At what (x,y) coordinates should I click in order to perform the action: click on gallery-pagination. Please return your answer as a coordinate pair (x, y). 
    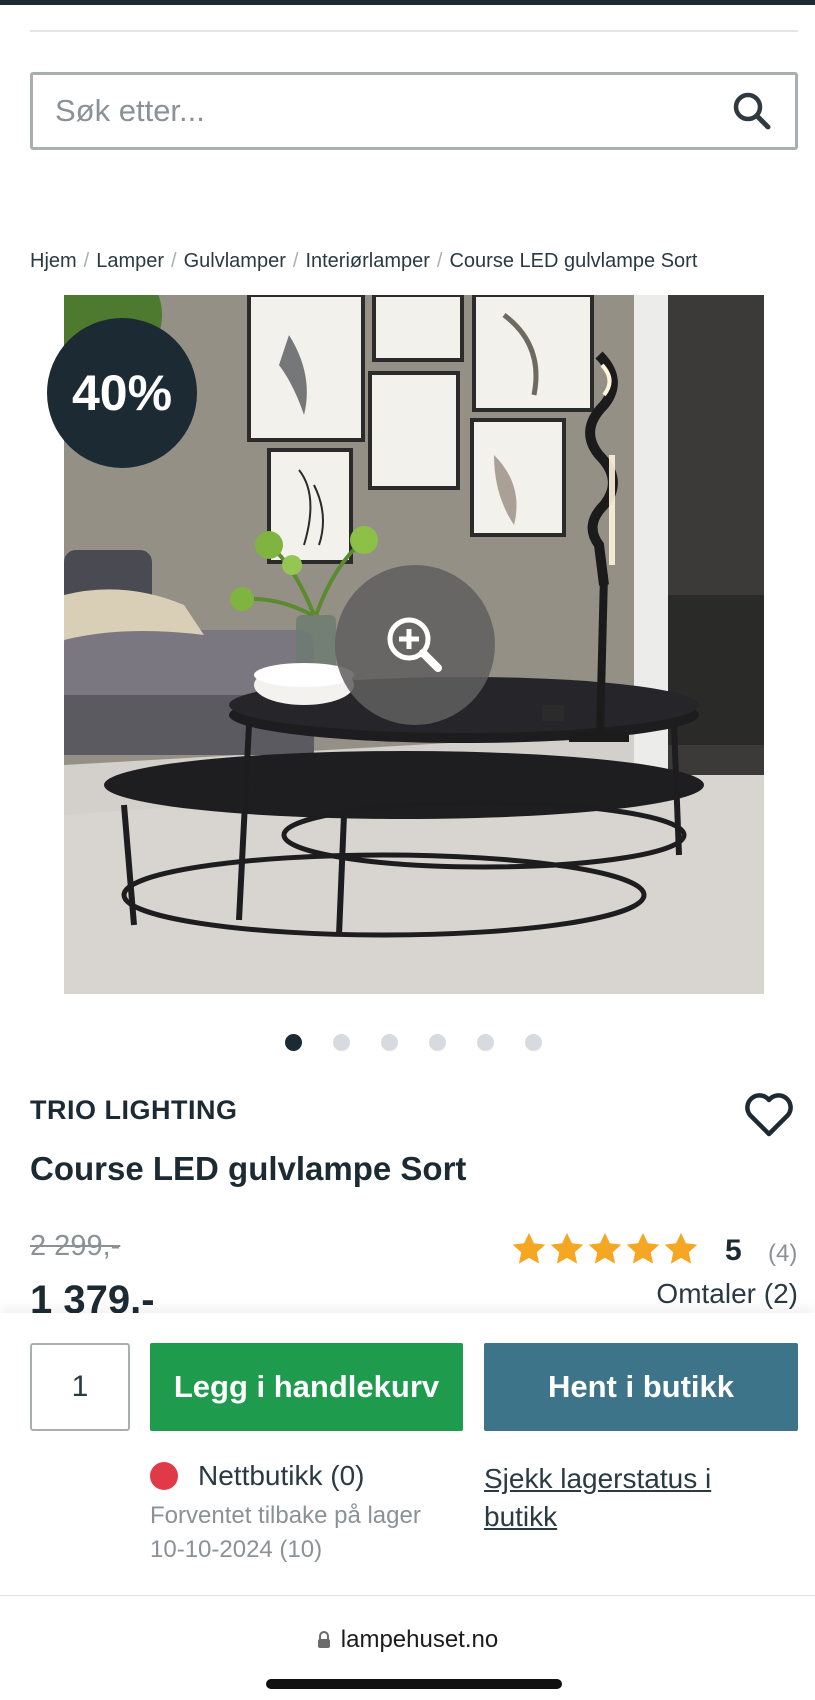
    Looking at the image, I should click on (429, 1042).